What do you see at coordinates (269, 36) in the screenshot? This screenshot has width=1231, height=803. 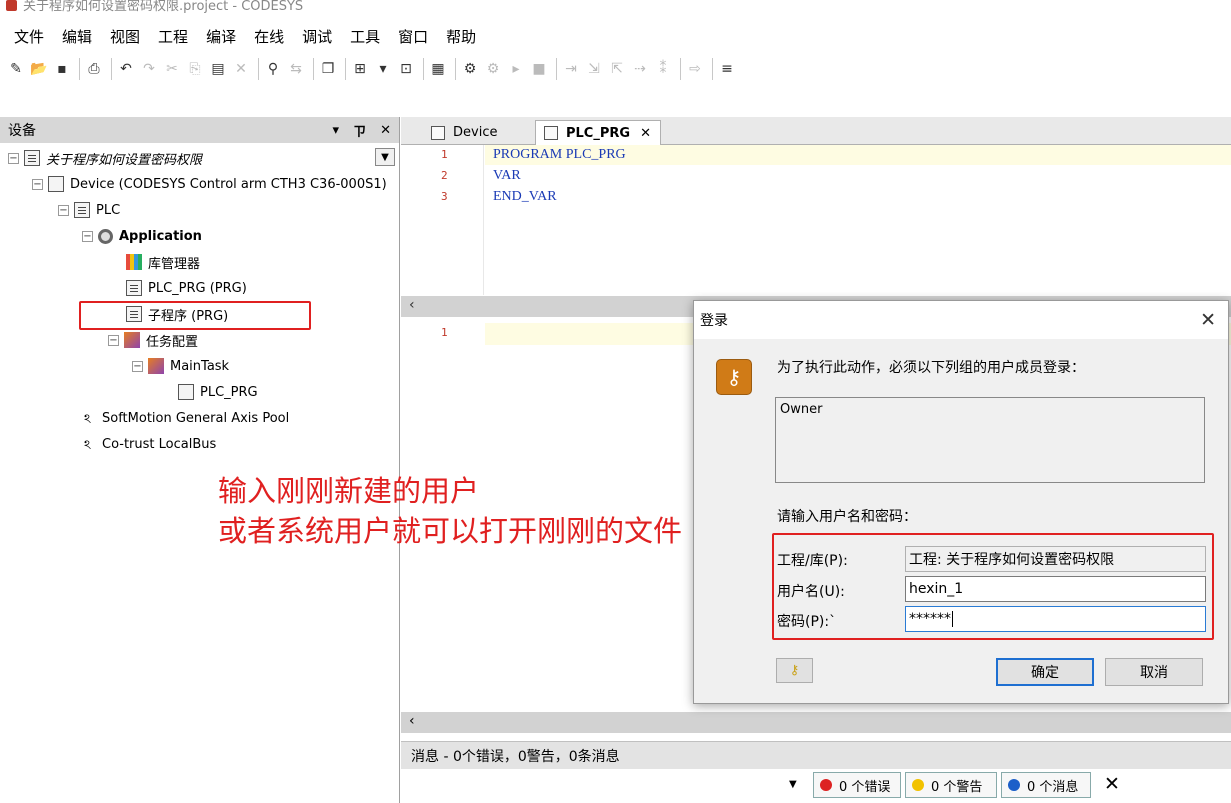 I see `menu-online: 在线` at bounding box center [269, 36].